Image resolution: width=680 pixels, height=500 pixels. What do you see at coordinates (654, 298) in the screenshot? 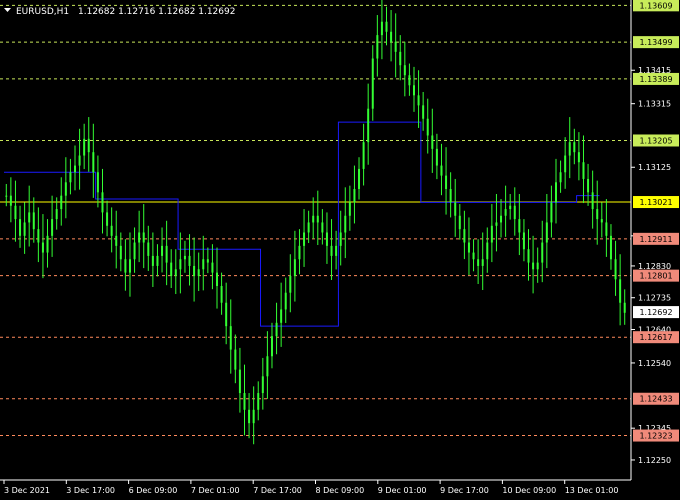
I see `price-tick-label: 1.12735` at bounding box center [654, 298].